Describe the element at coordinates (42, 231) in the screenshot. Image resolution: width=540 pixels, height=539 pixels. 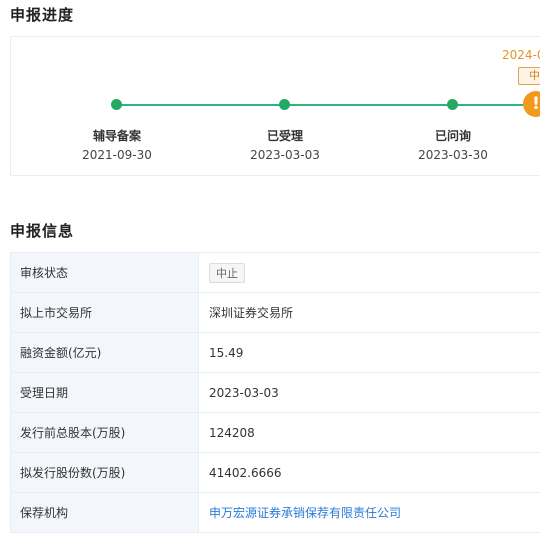
I see `info-section-title: 申报信息` at that location.